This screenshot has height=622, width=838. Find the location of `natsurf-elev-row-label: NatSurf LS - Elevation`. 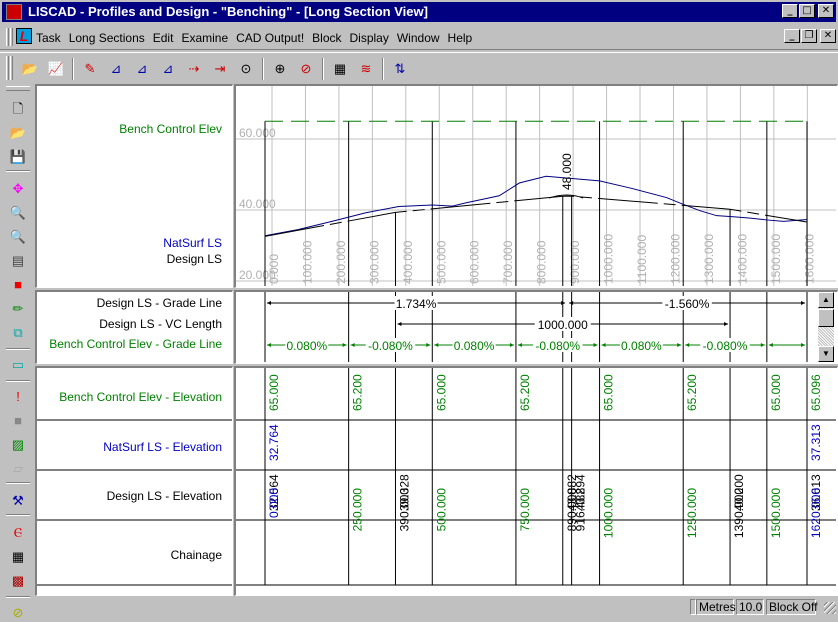

natsurf-elev-row-label: NatSurf LS - Elevation is located at coordinates (162, 447).